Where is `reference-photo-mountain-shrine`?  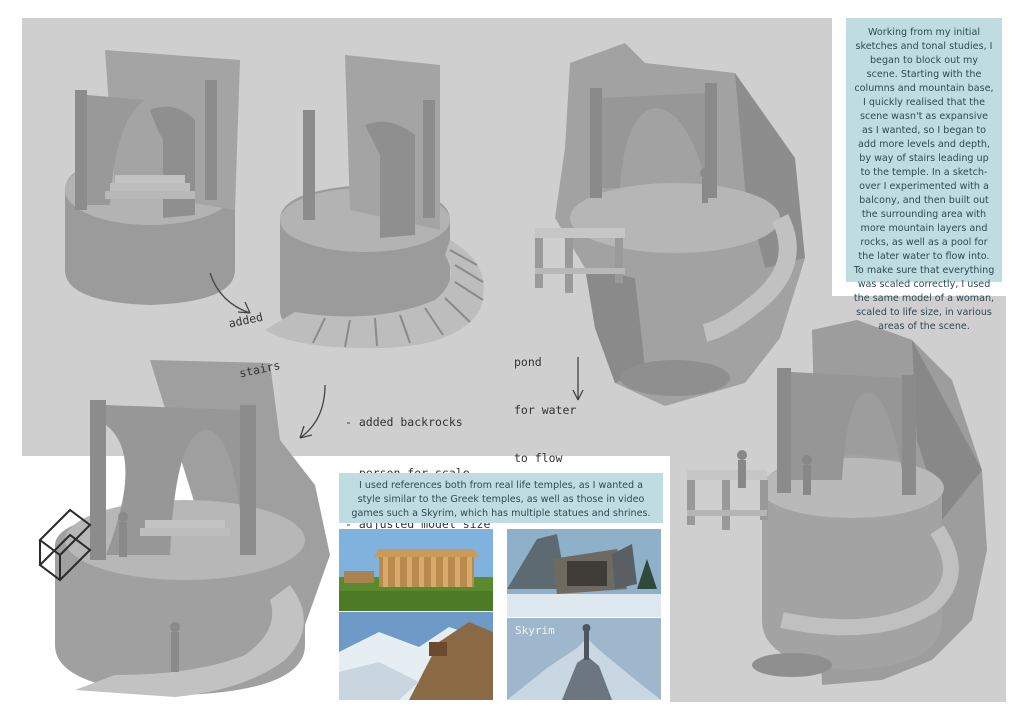 reference-photo-mountain-shrine is located at coordinates (416, 656).